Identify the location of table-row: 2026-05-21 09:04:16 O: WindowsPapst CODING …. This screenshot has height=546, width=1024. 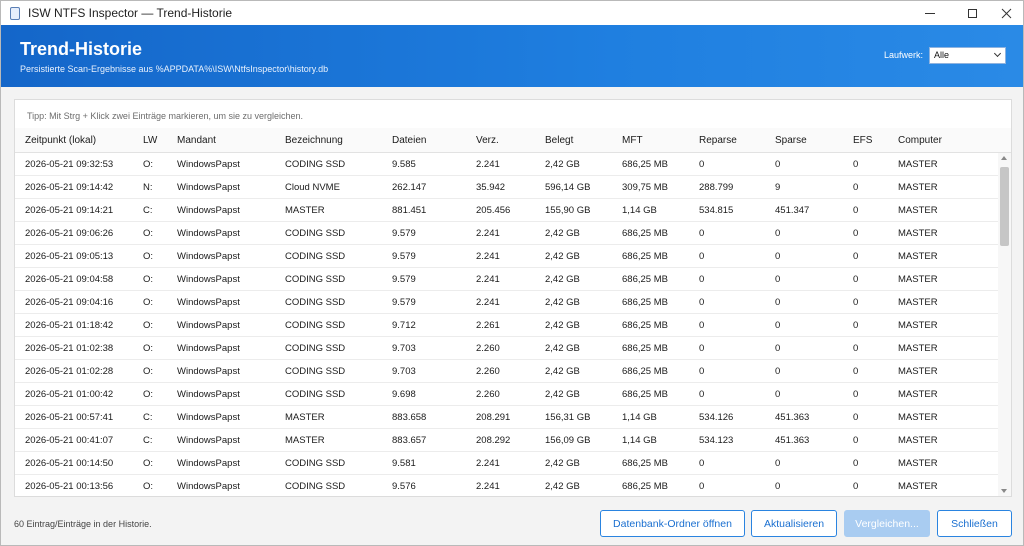
(506, 302).